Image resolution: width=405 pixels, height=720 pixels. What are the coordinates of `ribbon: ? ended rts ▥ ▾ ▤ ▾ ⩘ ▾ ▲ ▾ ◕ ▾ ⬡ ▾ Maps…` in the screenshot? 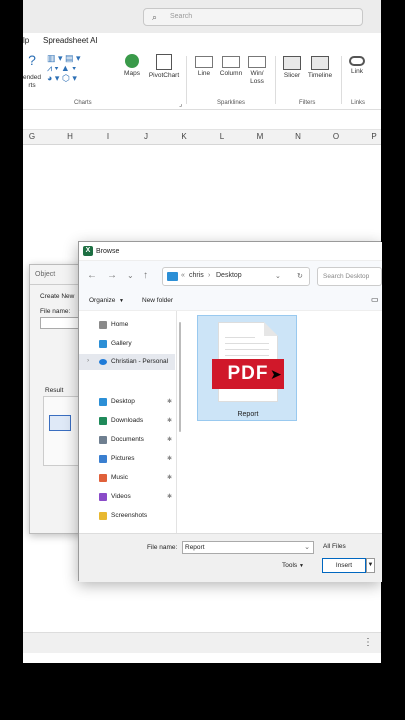 It's located at (202, 80).